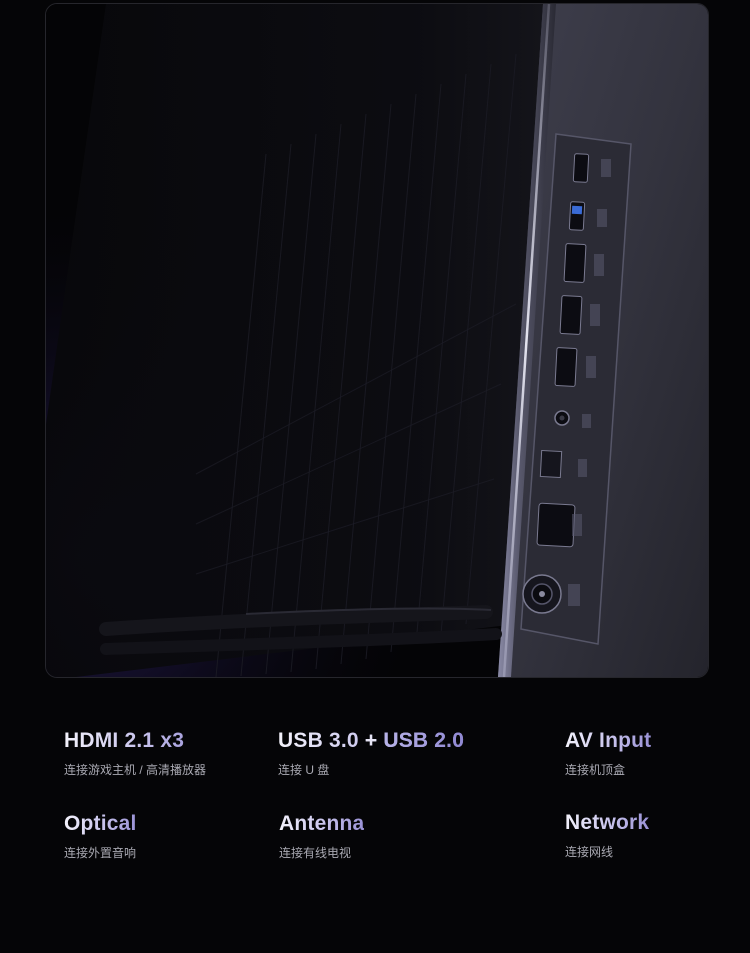 This screenshot has width=750, height=953. Describe the element at coordinates (135, 770) in the screenshot. I see `feature-subtitle: 连接游戏主机 / 高清播放器` at that location.